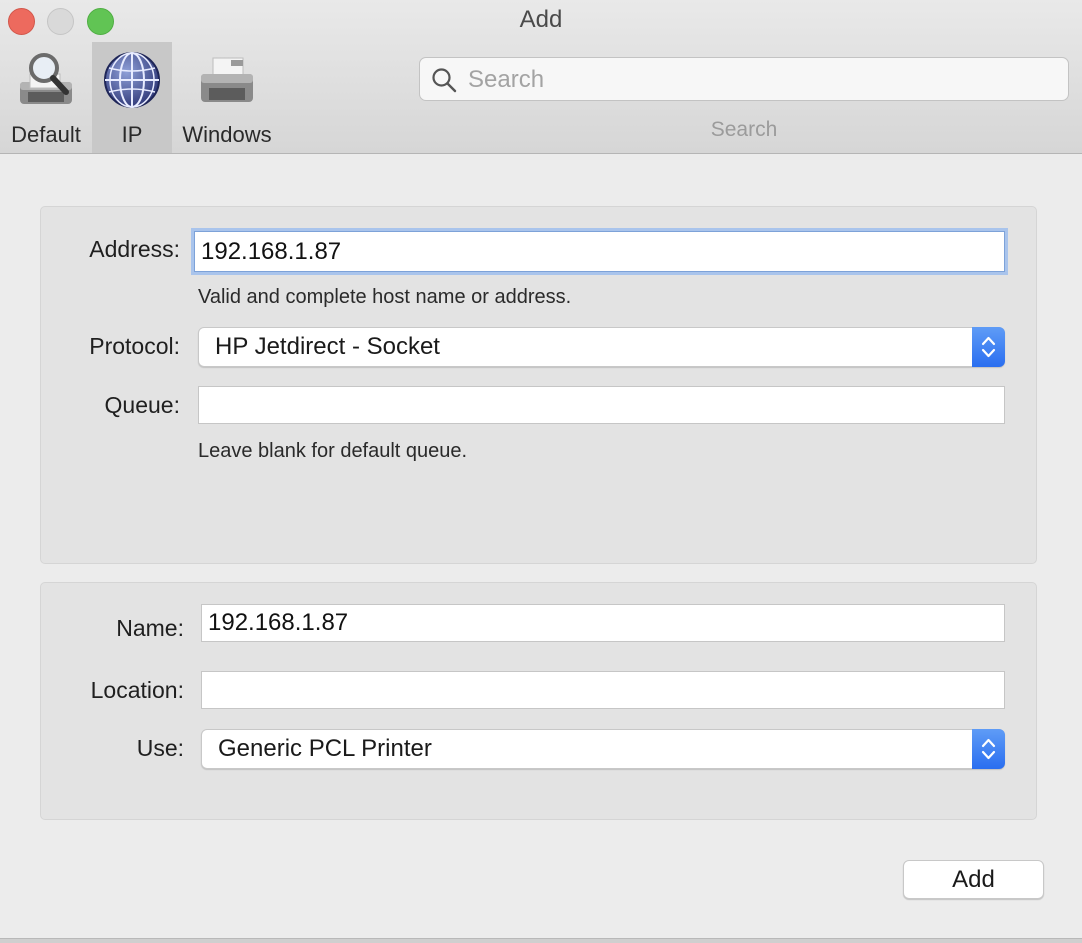 The width and height of the screenshot is (1082, 943). Describe the element at coordinates (327, 346) in the screenshot. I see `protocol-value: HP Jetdirect - Socket` at that location.